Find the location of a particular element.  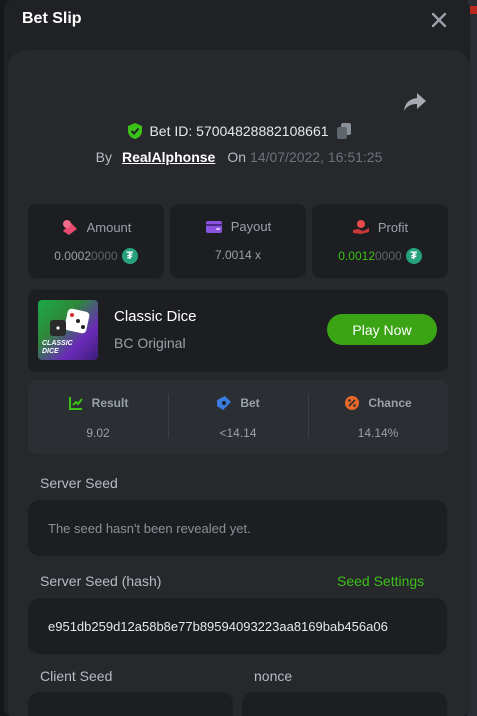

result-value: 9.02 is located at coordinates (98, 433).